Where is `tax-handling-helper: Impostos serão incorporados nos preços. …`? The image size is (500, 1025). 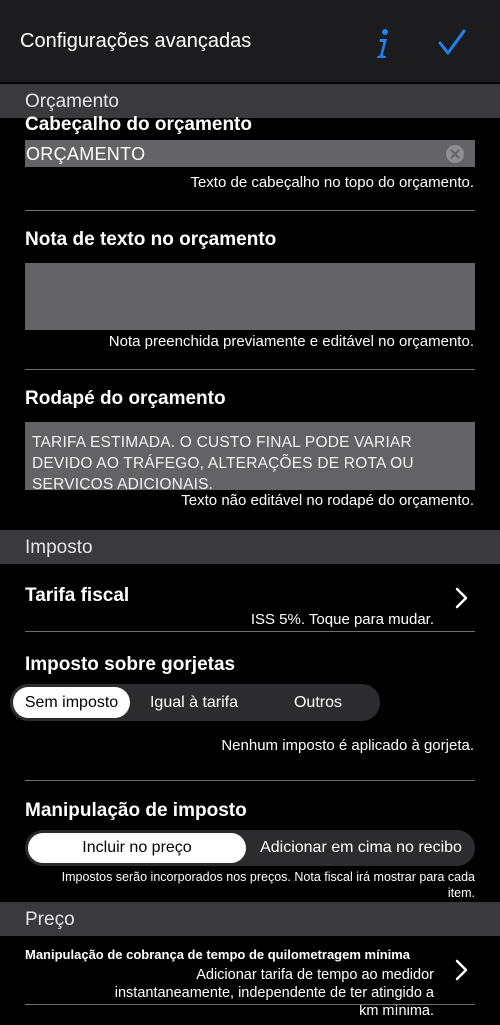
tax-handling-helper: Impostos serão incorporados nos preços. … is located at coordinates (268, 885).